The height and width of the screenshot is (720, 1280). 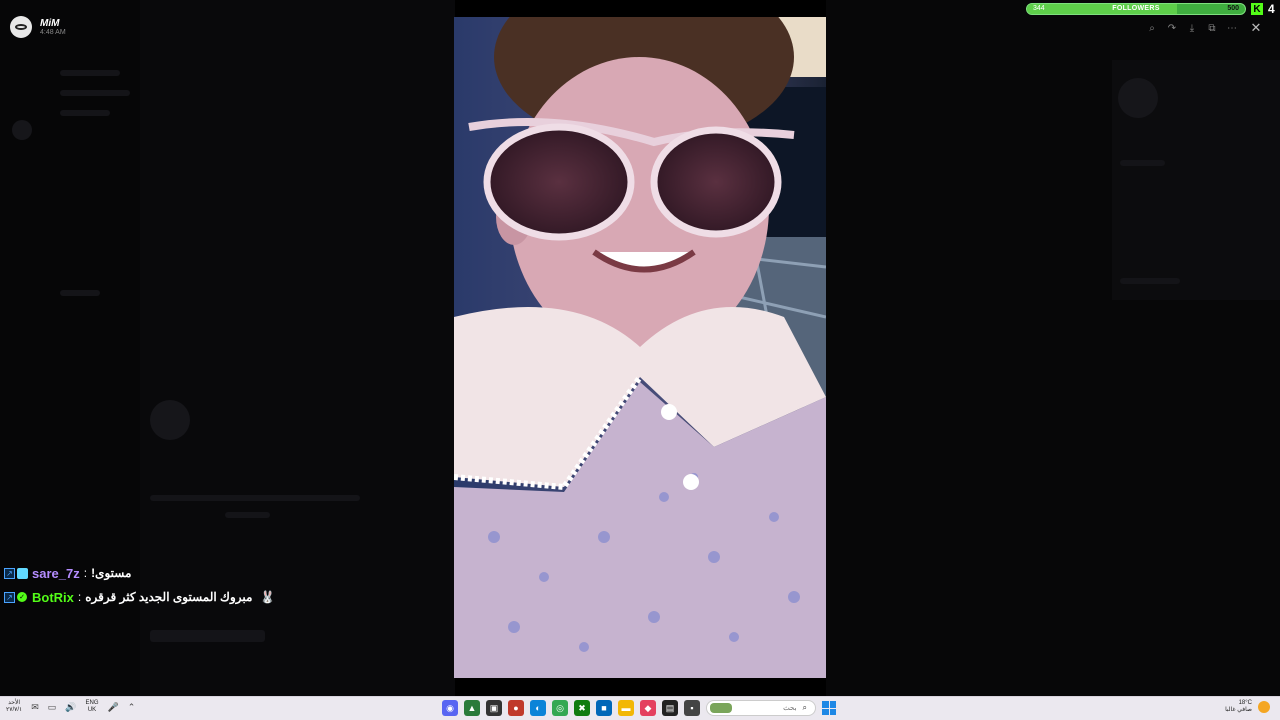 What do you see at coordinates (721, 708) in the screenshot?
I see `search-highlight-image` at bounding box center [721, 708].